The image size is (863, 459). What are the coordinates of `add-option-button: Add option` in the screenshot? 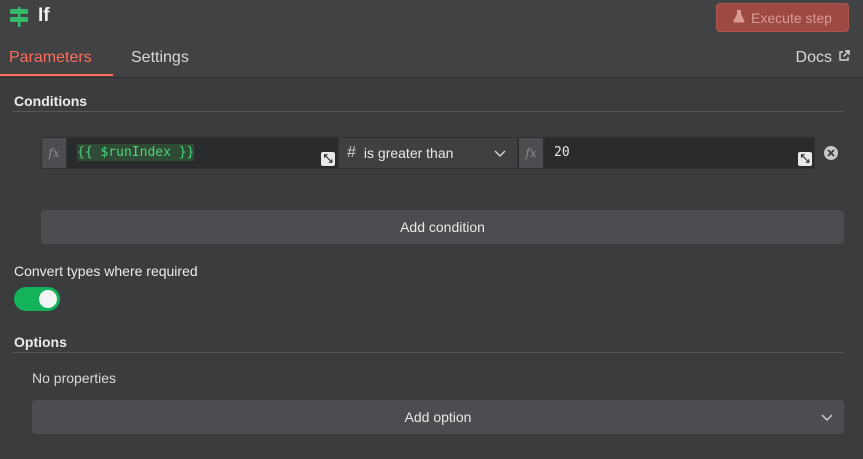 It's located at (438, 417).